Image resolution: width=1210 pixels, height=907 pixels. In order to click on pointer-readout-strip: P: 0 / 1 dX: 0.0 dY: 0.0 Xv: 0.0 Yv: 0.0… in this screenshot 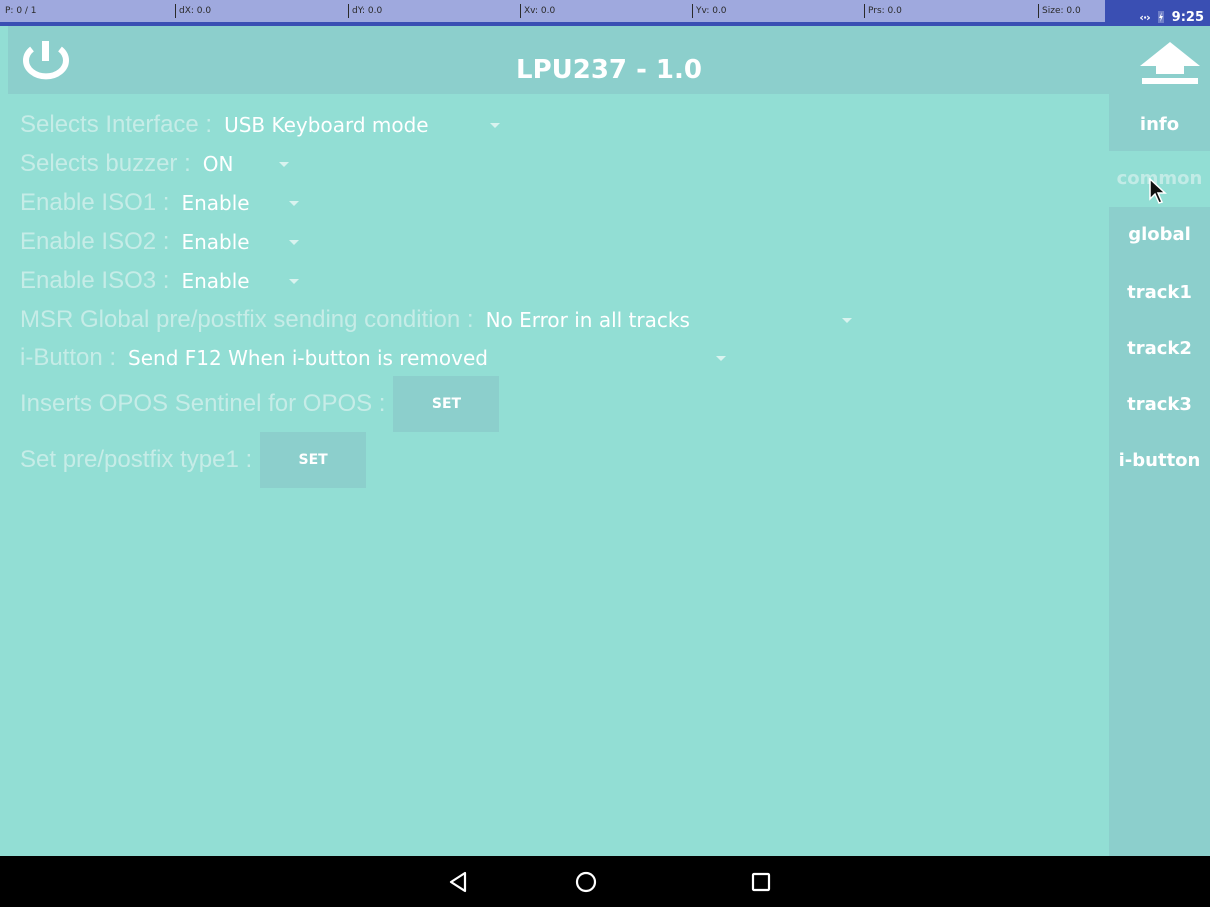, I will do `click(552, 11)`.